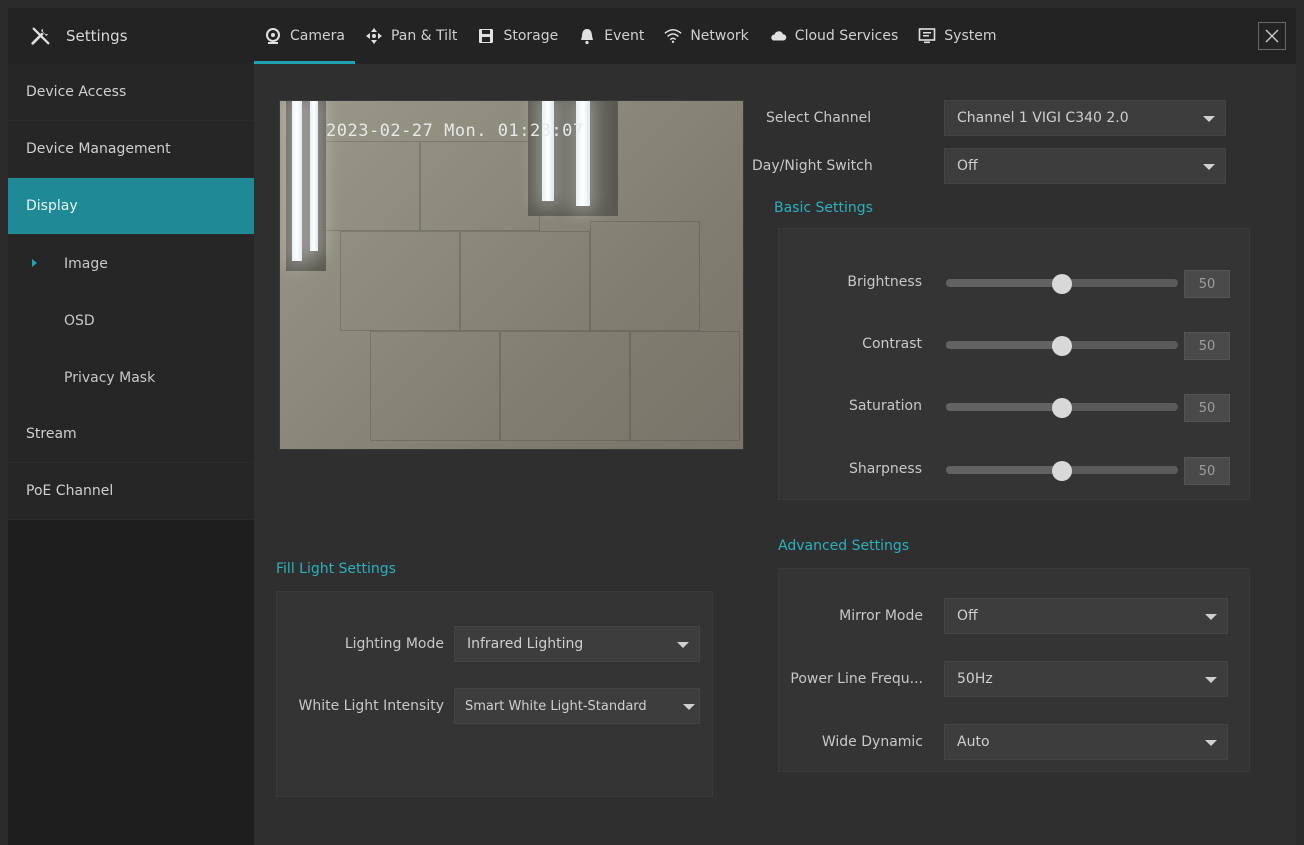 This screenshot has width=1304, height=845. What do you see at coordinates (1043, 118) in the screenshot?
I see `channel-select-value: Channel 1 VIGI C340 2.0` at bounding box center [1043, 118].